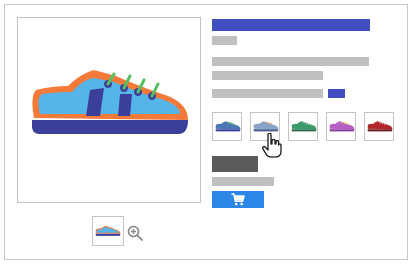 This screenshot has width=416, height=266. I want to click on add-to-cart-button, so click(238, 199).